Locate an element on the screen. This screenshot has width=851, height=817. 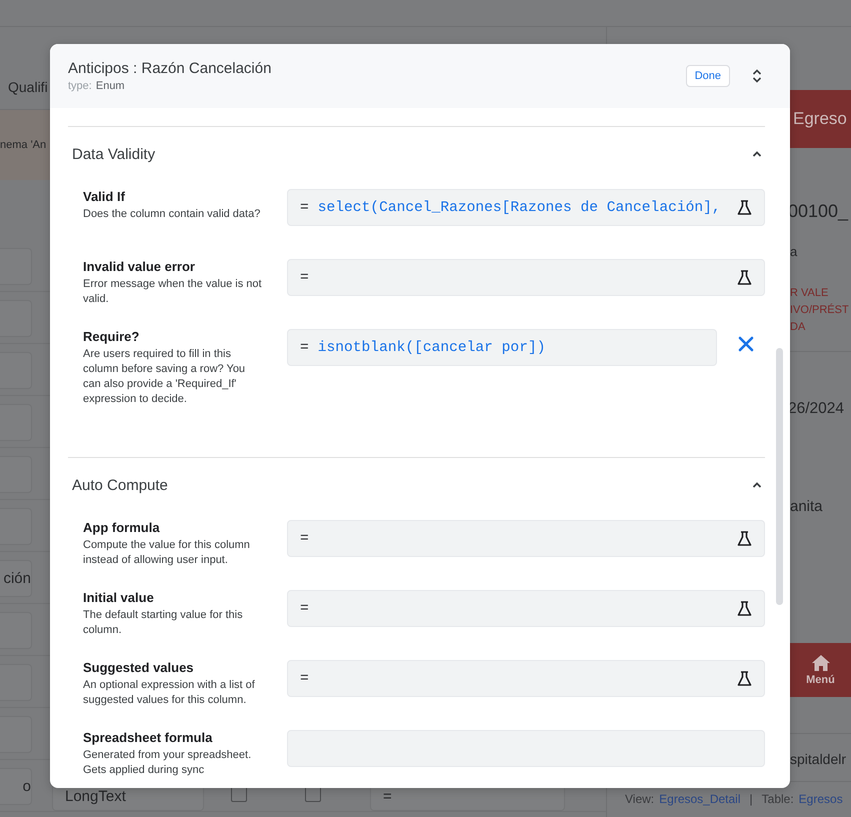
scrollbar-thumb is located at coordinates (779, 476).